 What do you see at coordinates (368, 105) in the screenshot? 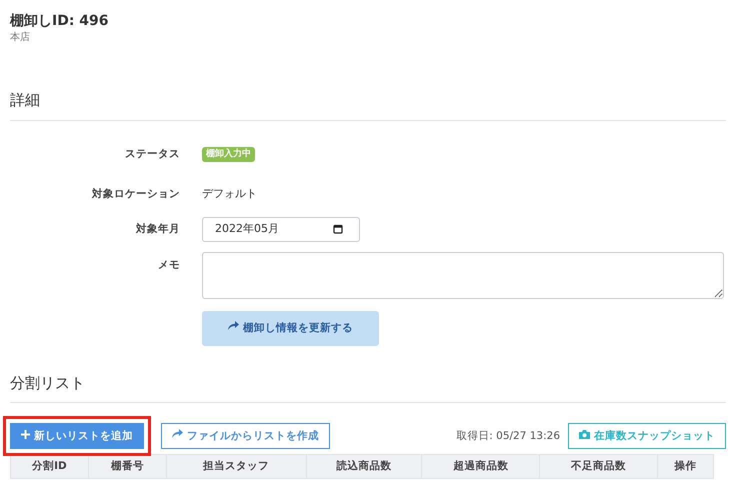
I see `section-heading: 詳細` at bounding box center [368, 105].